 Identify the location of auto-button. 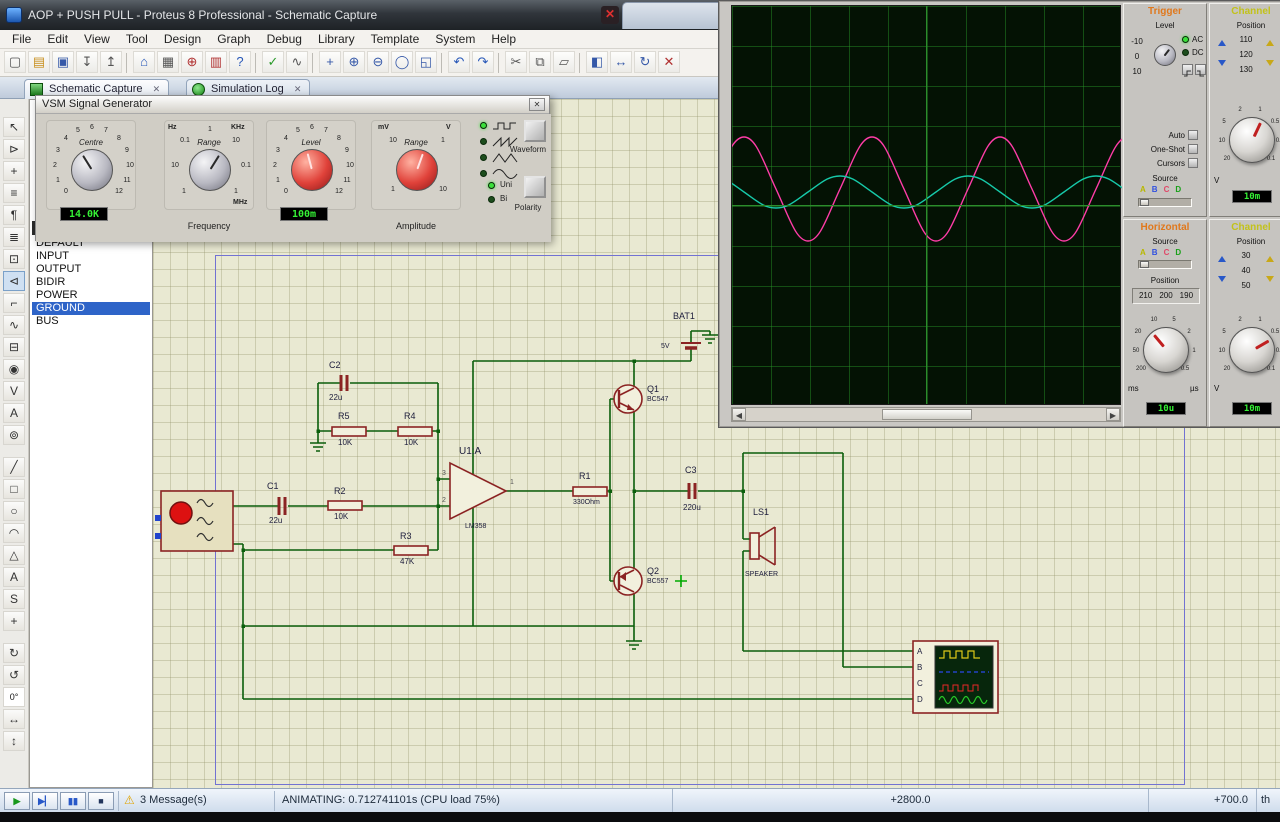
(1193, 135).